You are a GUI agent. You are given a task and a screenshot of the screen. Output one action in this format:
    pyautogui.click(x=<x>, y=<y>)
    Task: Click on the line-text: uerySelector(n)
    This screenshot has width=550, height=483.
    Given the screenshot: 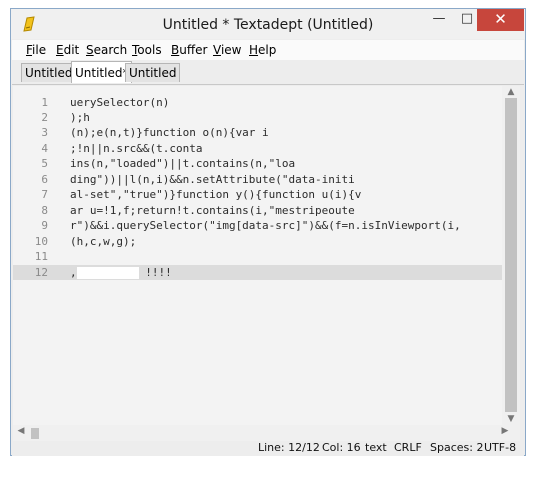 What is the action you would take?
    pyautogui.click(x=120, y=102)
    